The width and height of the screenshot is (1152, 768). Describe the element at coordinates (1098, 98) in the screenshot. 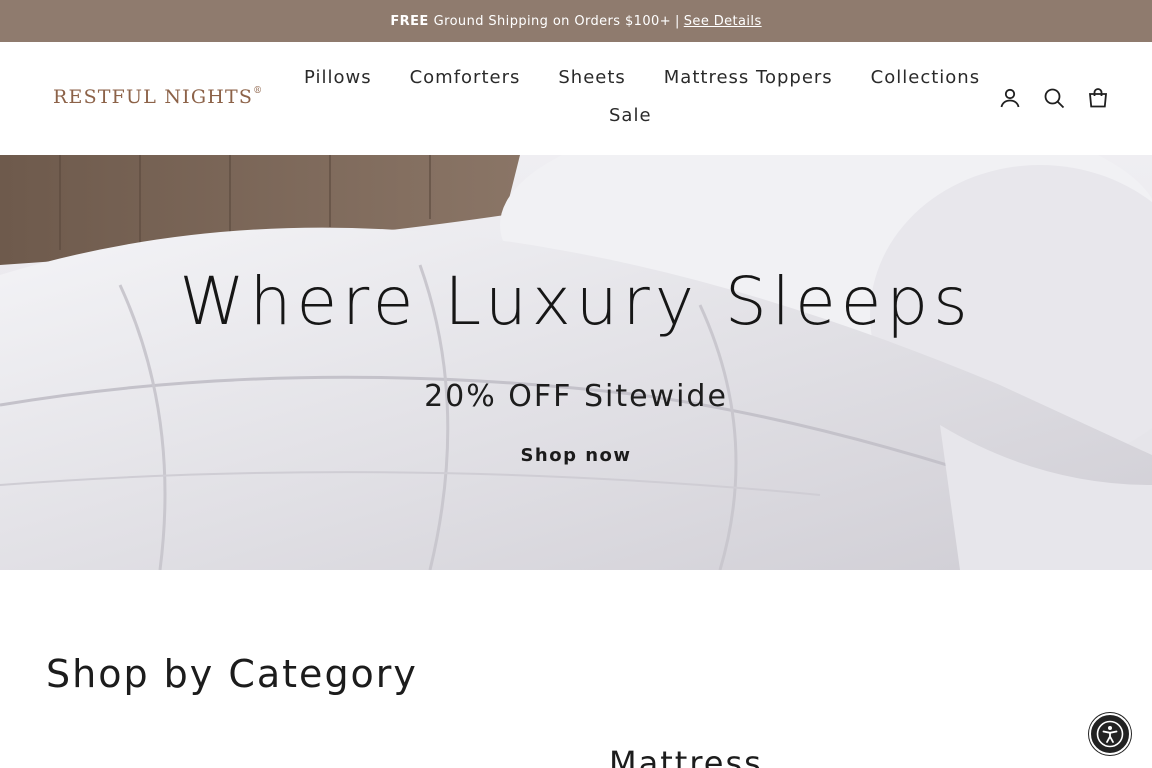

I see `cart-icon` at that location.